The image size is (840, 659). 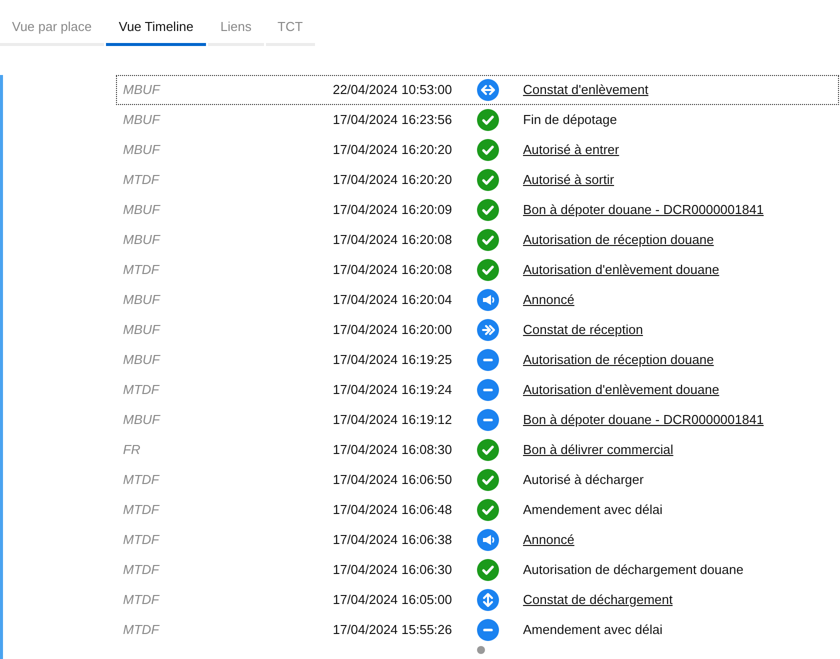 I want to click on event-date: 17/04/2024 16:20:09, so click(x=392, y=210).